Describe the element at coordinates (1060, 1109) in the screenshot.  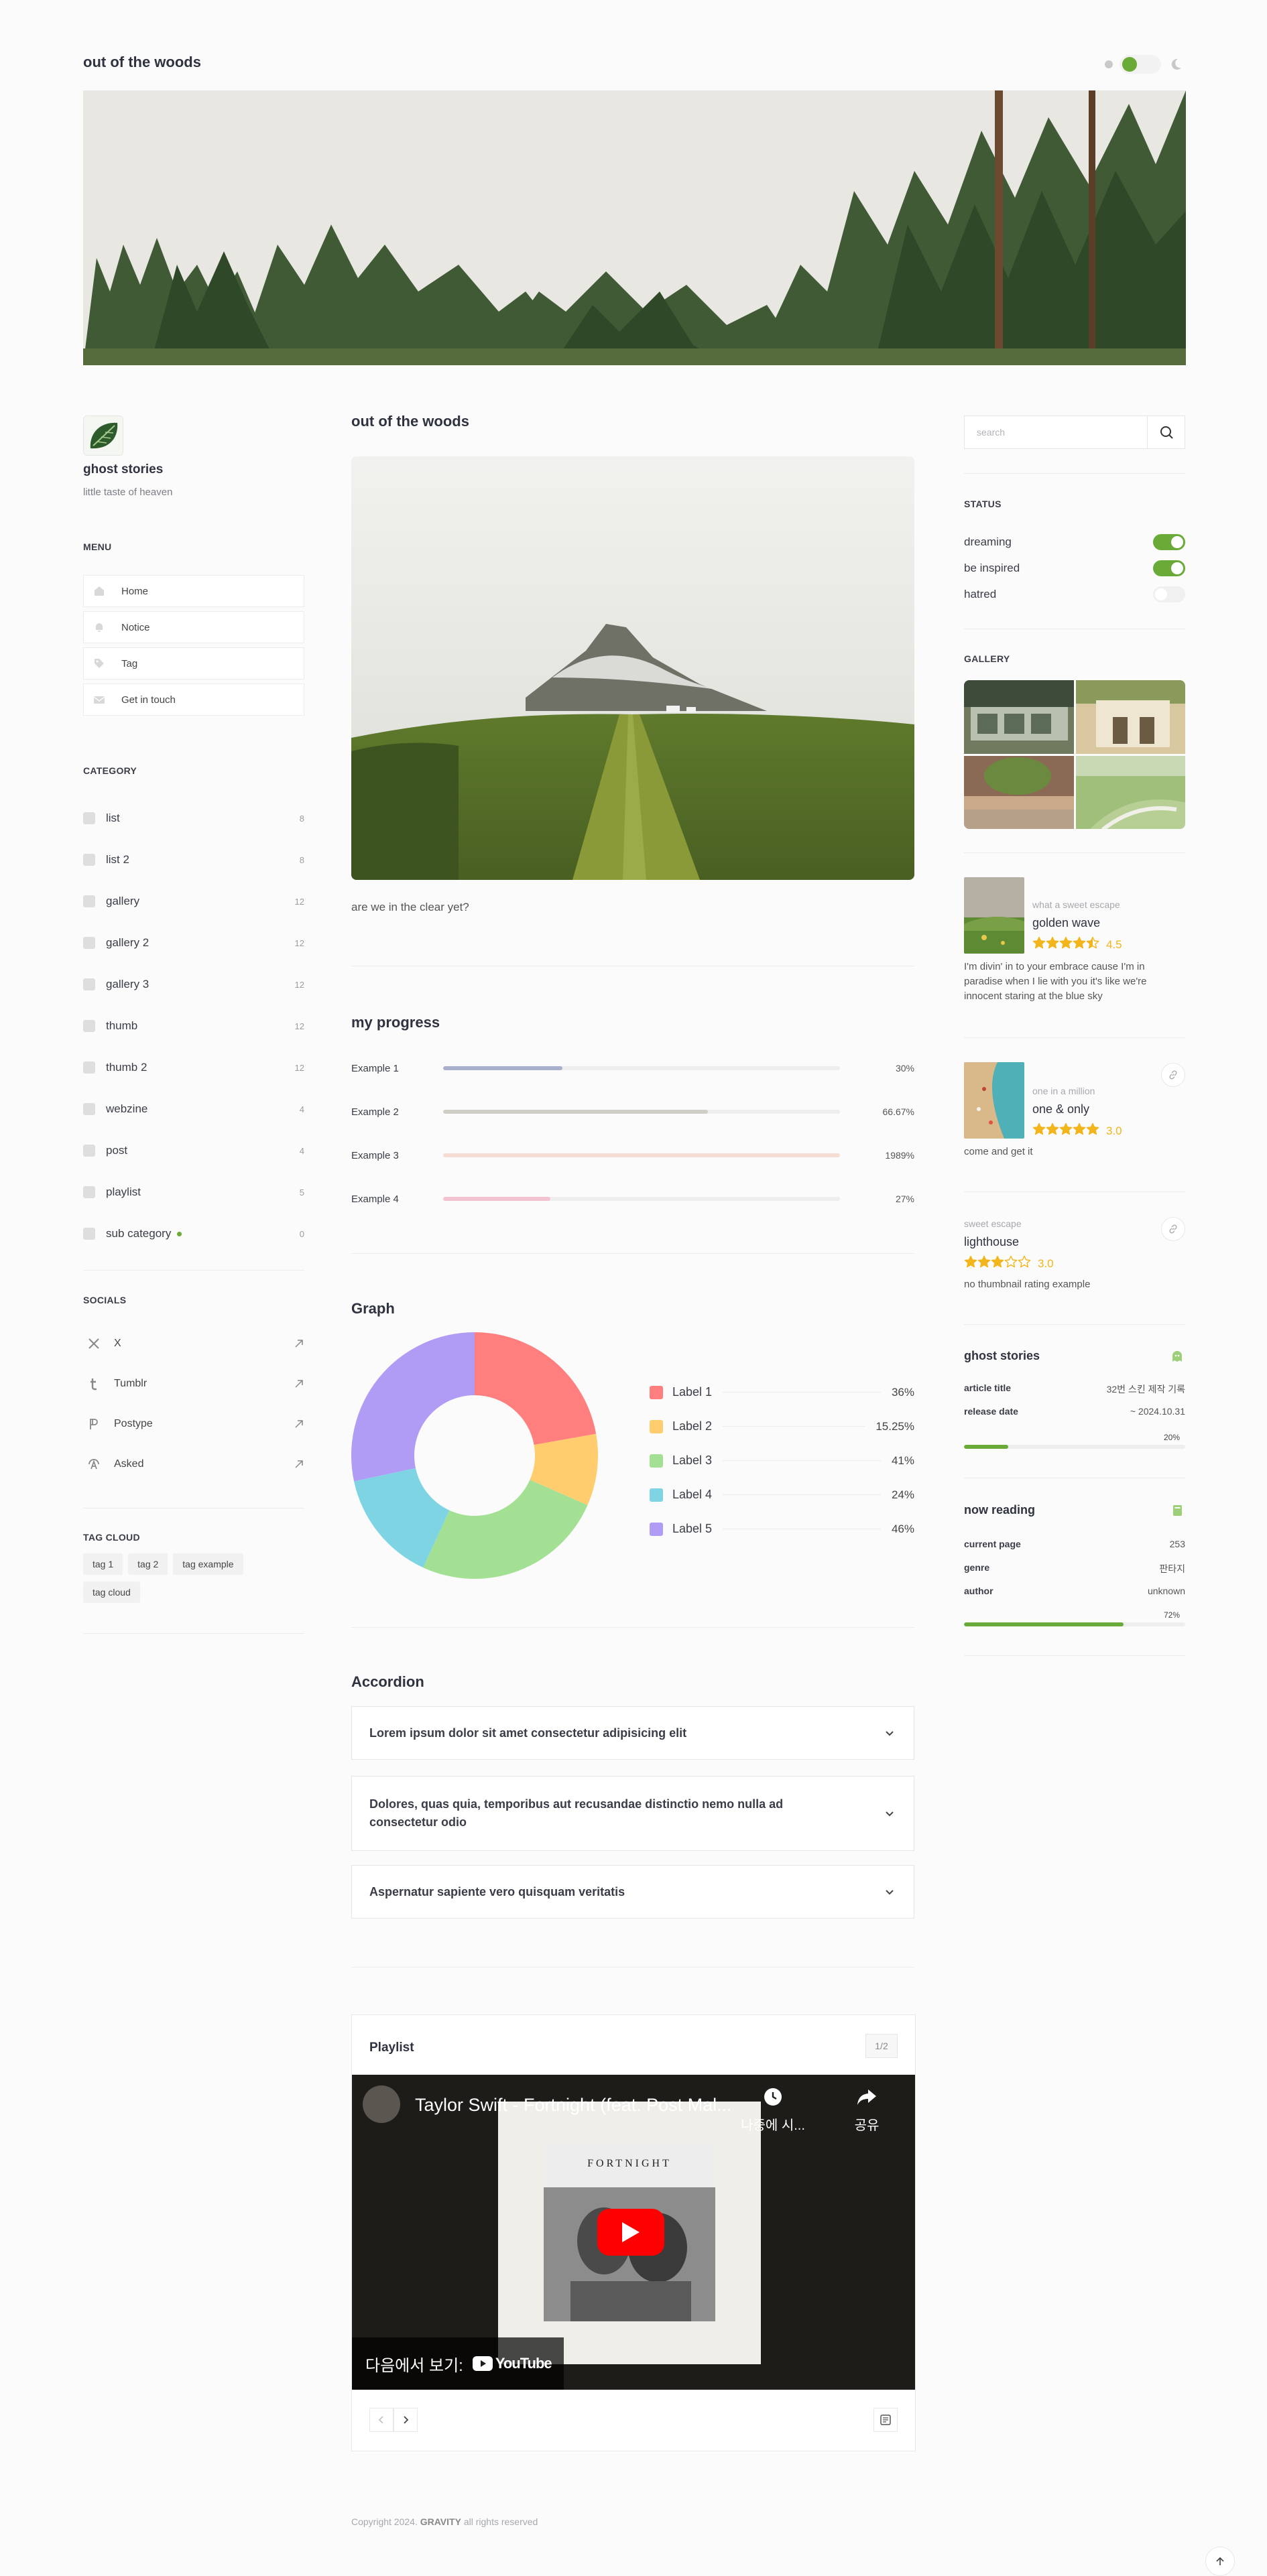
I see `card-title: one & only` at that location.